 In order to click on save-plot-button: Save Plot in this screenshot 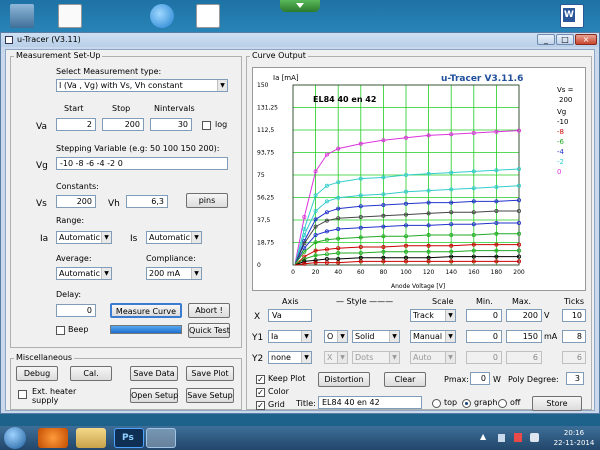, I will do `click(210, 373)`.